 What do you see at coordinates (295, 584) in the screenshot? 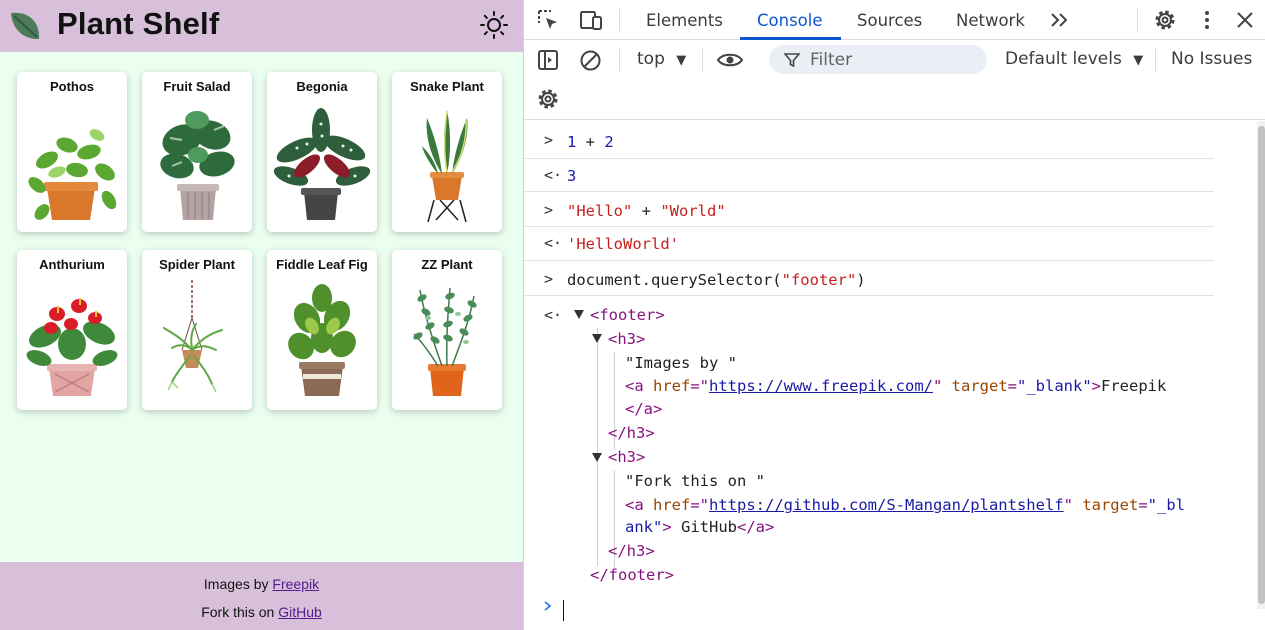
I see `freepik-link: Freepik` at bounding box center [295, 584].